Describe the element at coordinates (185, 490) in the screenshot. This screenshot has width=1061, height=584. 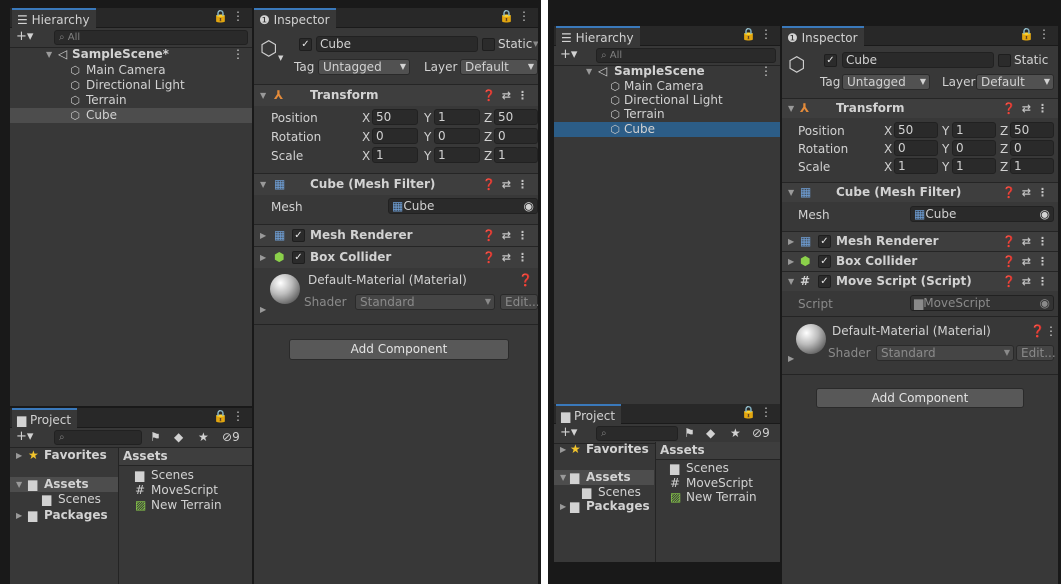
I see `asset-item: # MoveScript` at that location.